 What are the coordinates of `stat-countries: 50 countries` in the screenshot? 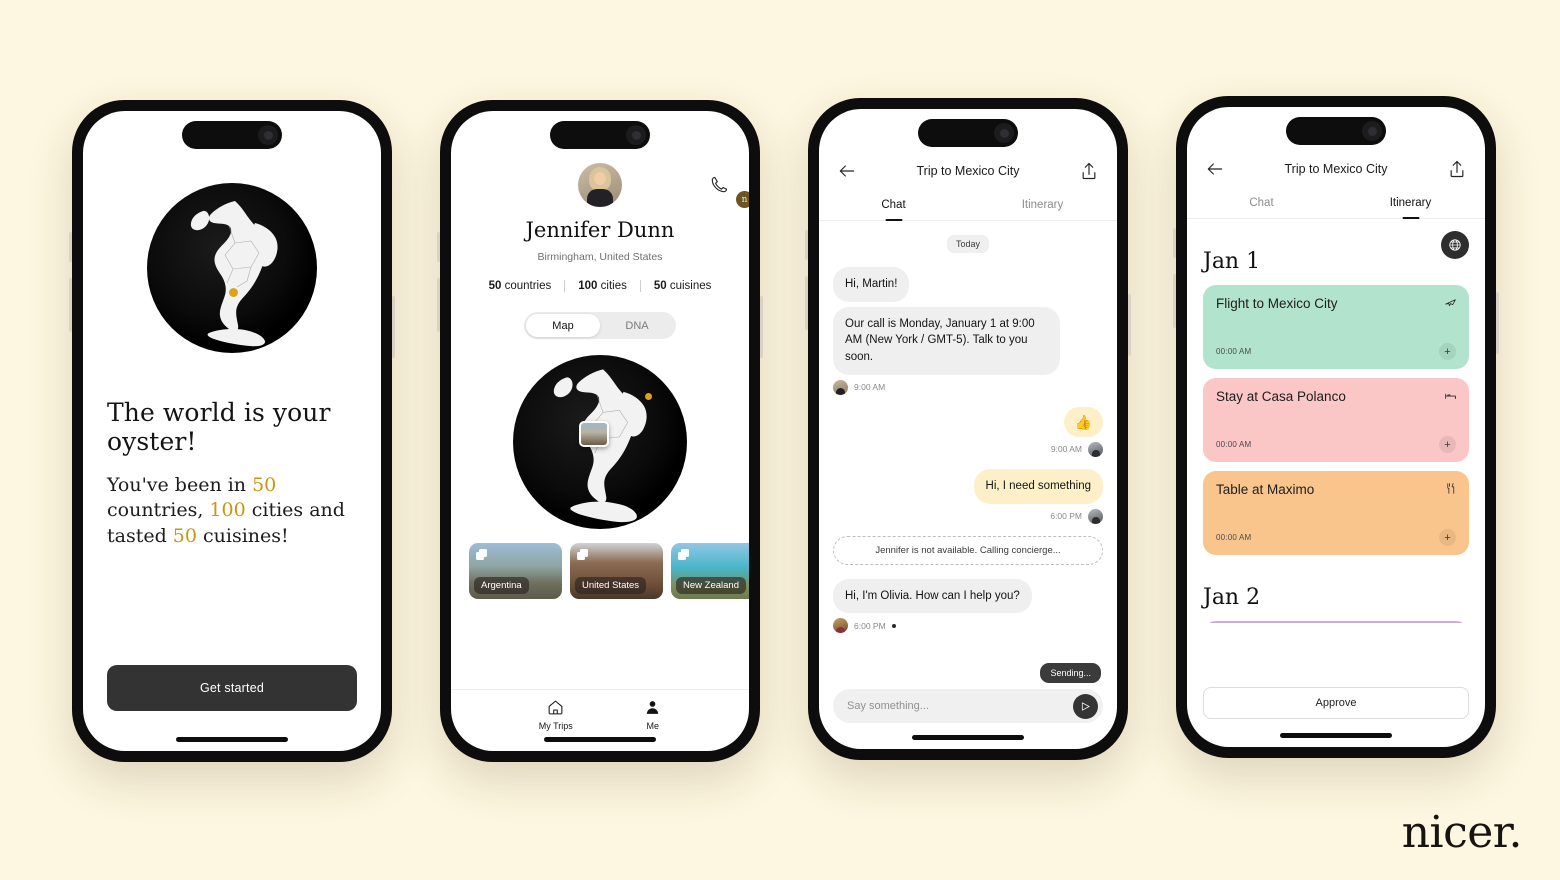 It's located at (520, 286).